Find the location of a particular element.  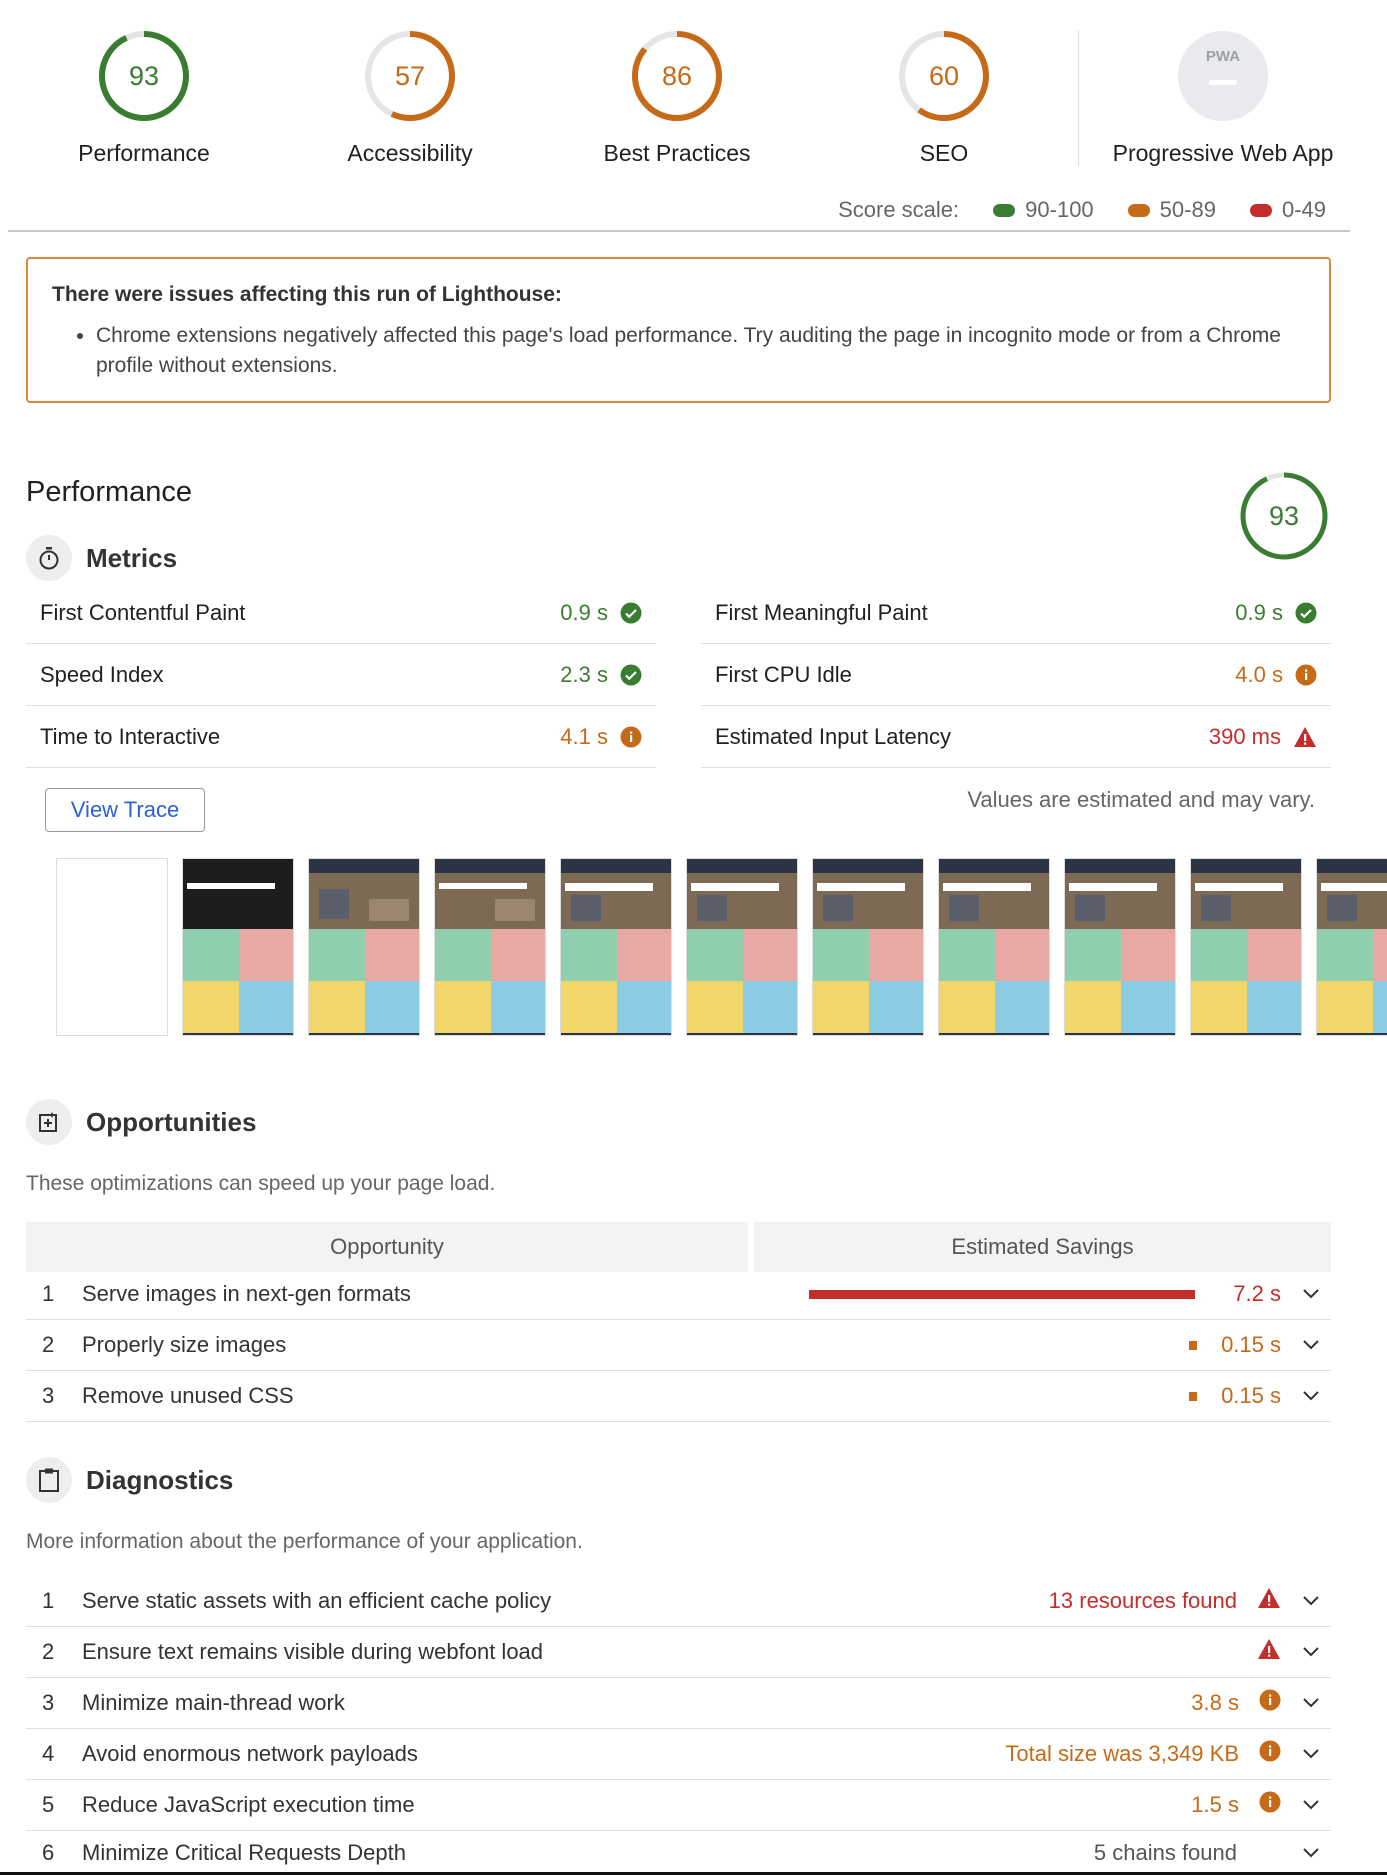

metrics-note: Values are estimated and may vary. is located at coordinates (1141, 799).